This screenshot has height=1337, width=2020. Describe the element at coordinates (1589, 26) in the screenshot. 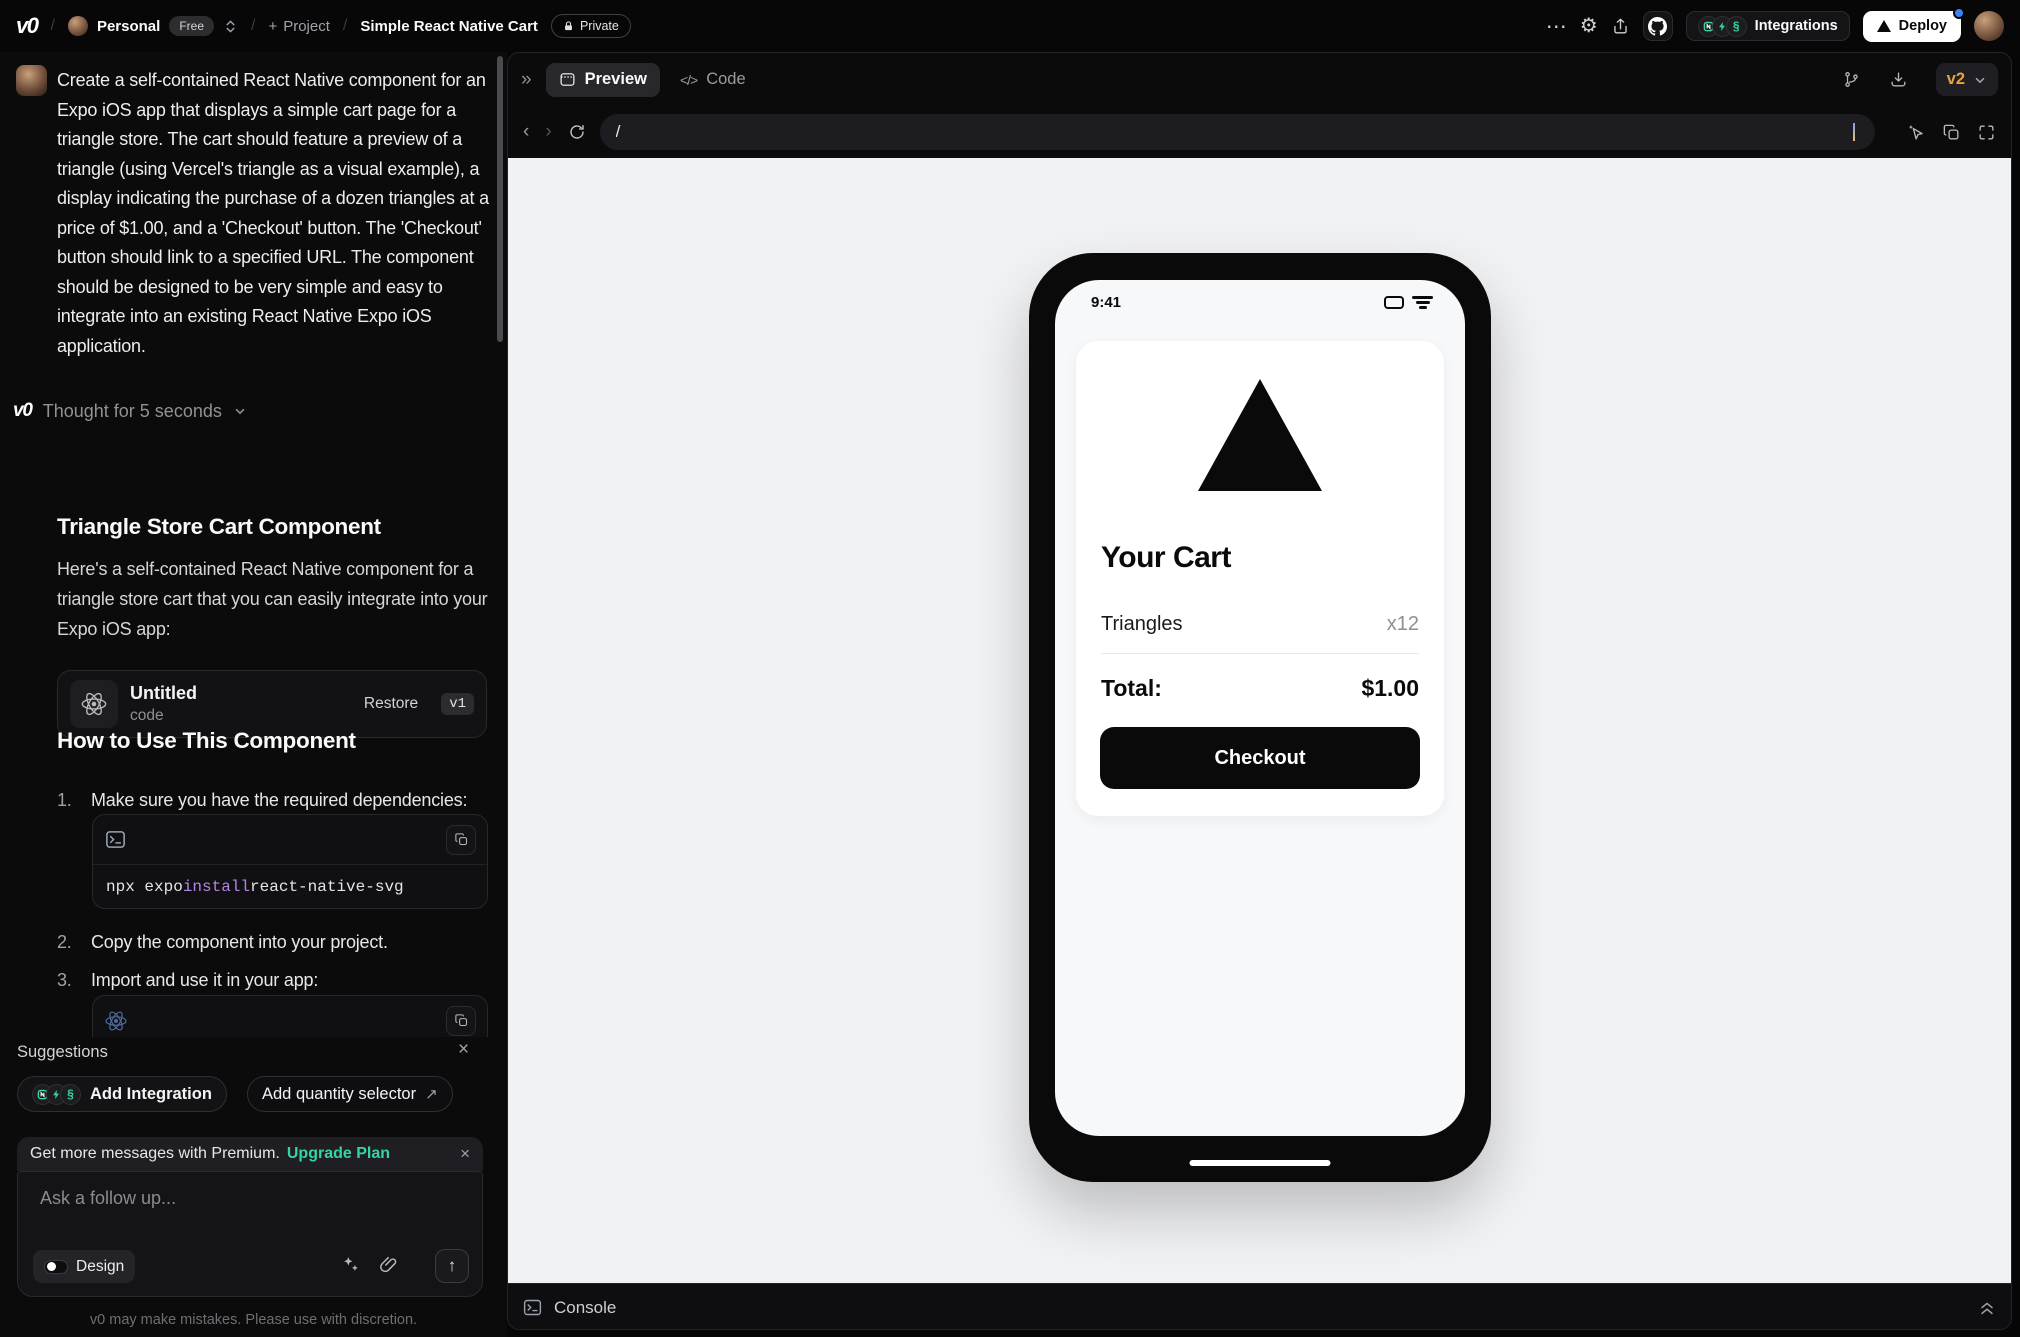

I see `settings-gear-button: ⚙` at that location.